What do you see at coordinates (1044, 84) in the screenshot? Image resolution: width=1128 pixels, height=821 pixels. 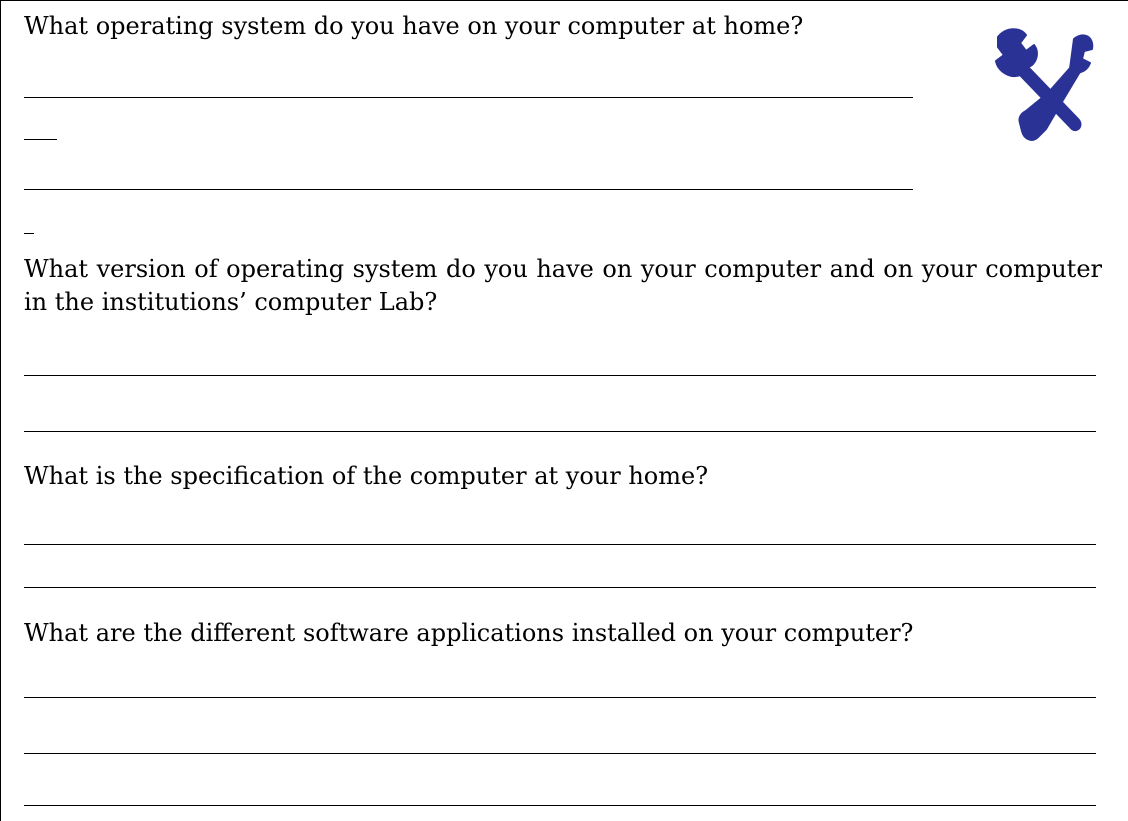 I see `tools-icon` at bounding box center [1044, 84].